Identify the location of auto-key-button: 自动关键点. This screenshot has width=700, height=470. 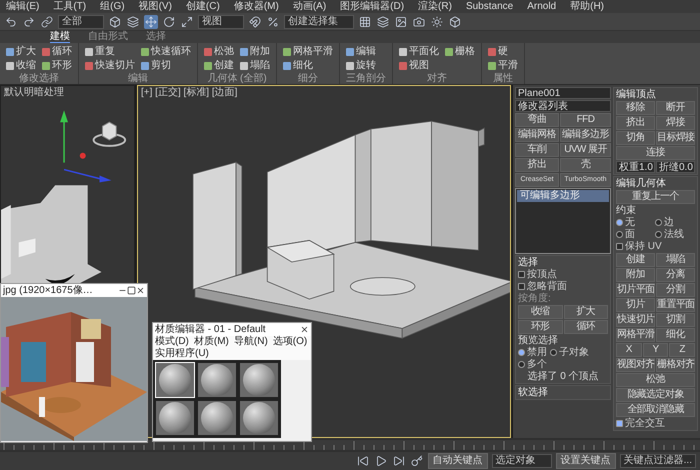
(458, 461).